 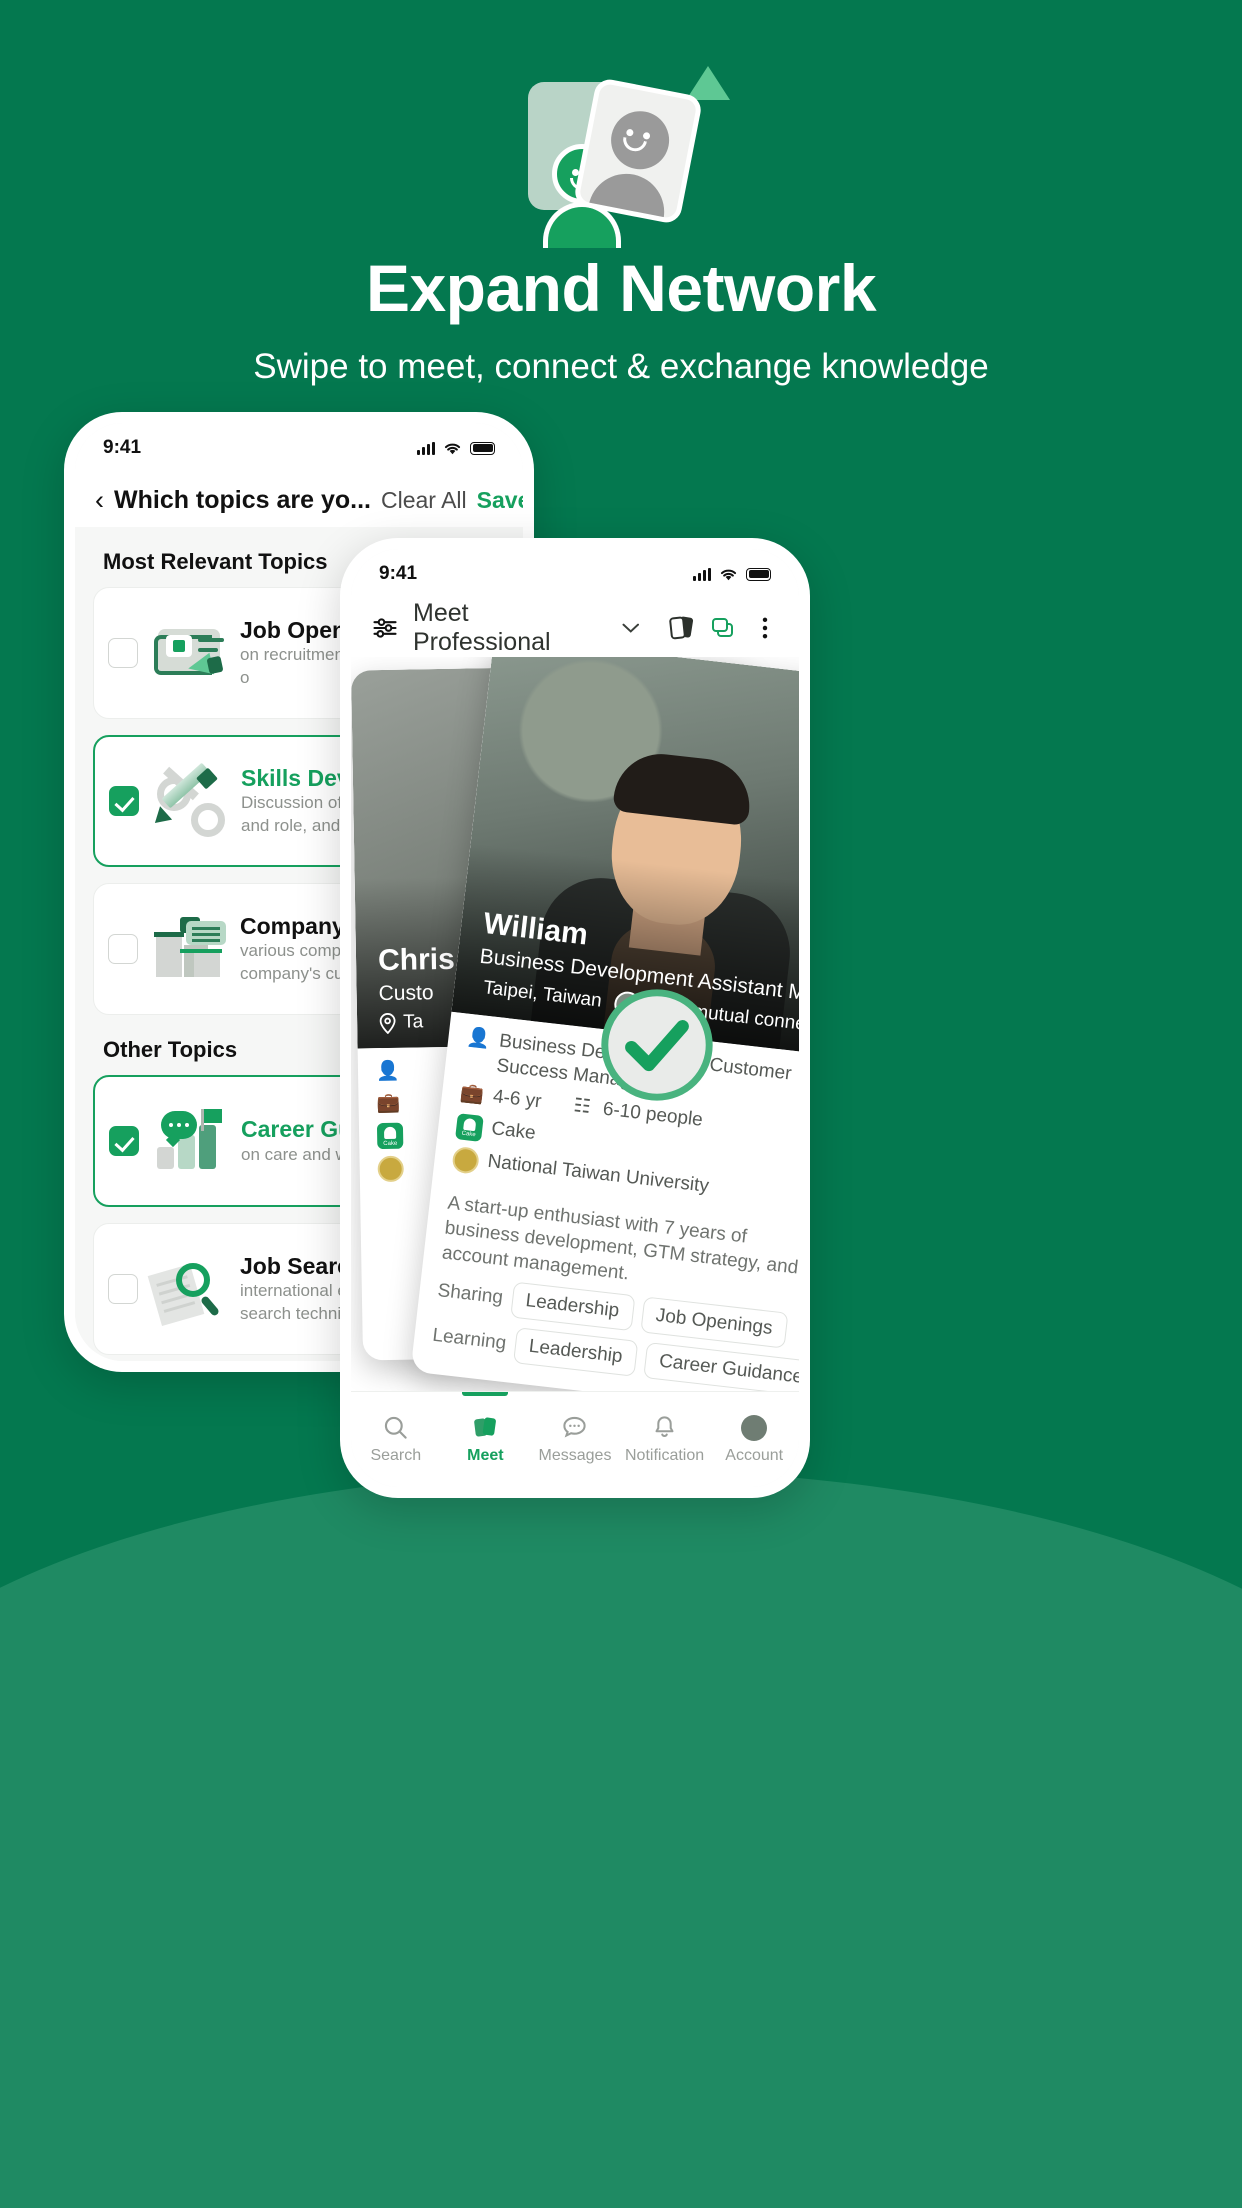 I want to click on tab-search: Search, so click(x=396, y=1439).